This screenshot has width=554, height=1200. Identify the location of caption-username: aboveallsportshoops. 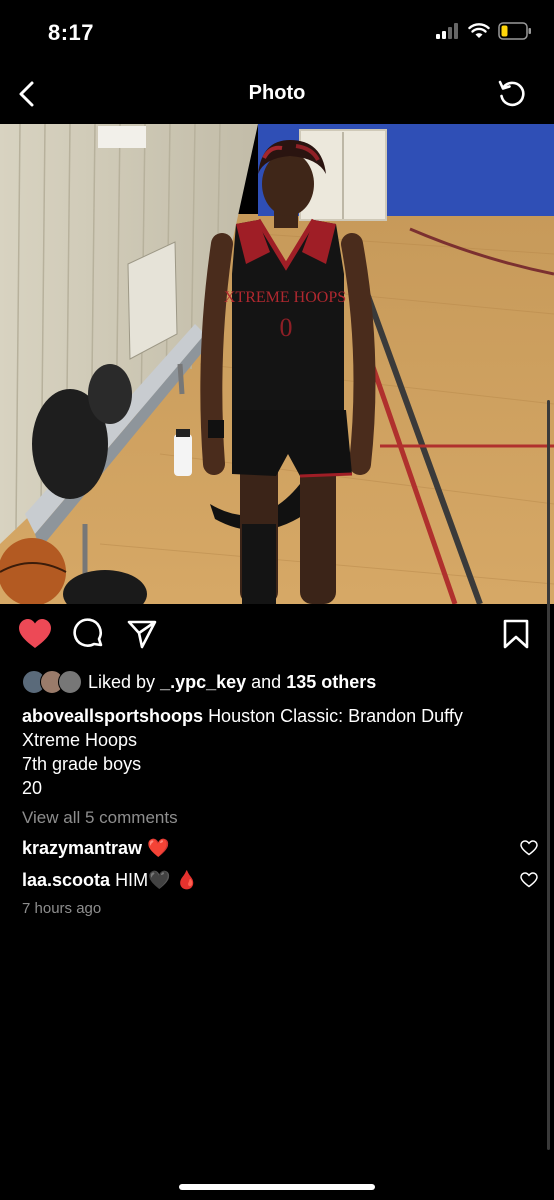
(112, 716).